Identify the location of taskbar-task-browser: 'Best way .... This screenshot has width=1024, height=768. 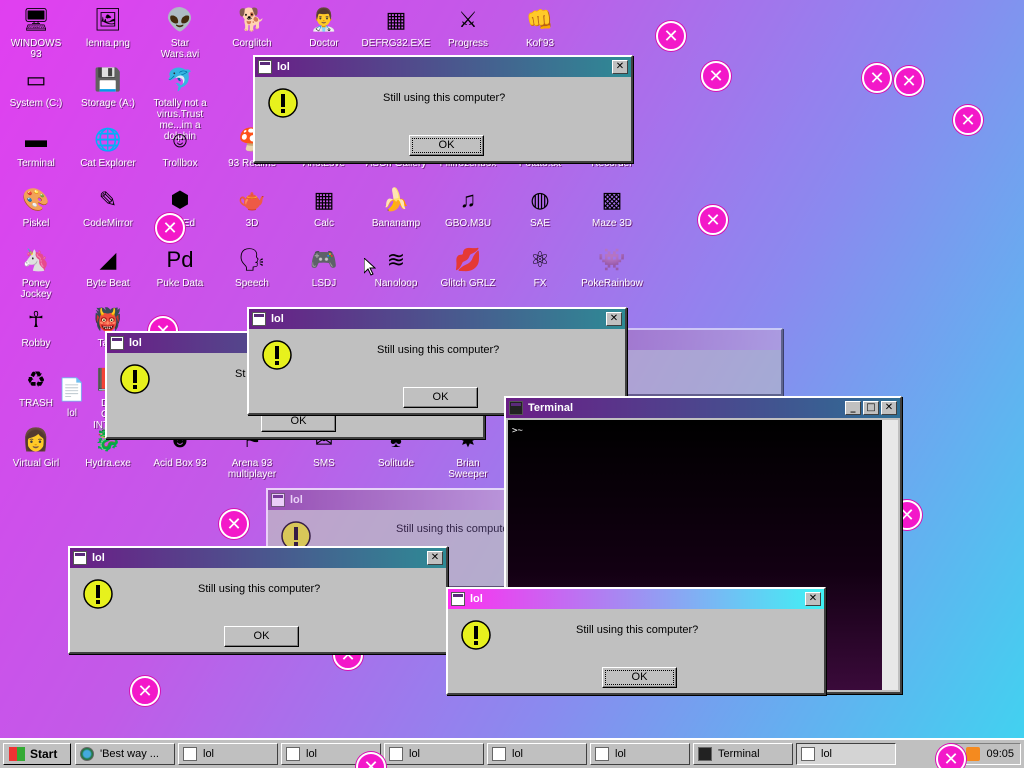
(125, 754).